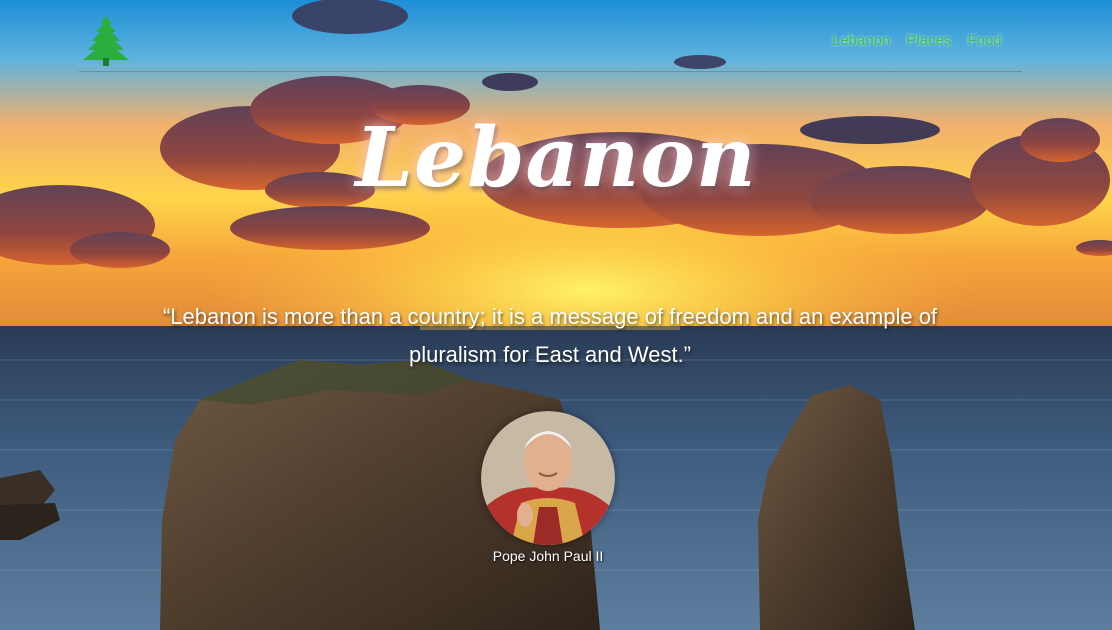 The image size is (1112, 630). What do you see at coordinates (548, 556) in the screenshot?
I see `portrait-caption: Pope John Paul II` at bounding box center [548, 556].